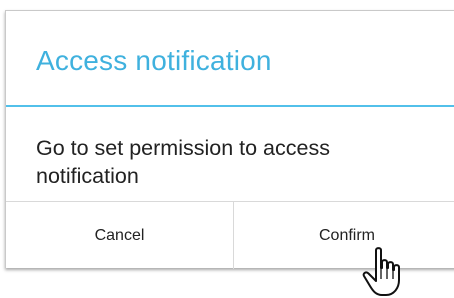  What do you see at coordinates (344, 235) in the screenshot?
I see `confirm-button: Confirm` at bounding box center [344, 235].